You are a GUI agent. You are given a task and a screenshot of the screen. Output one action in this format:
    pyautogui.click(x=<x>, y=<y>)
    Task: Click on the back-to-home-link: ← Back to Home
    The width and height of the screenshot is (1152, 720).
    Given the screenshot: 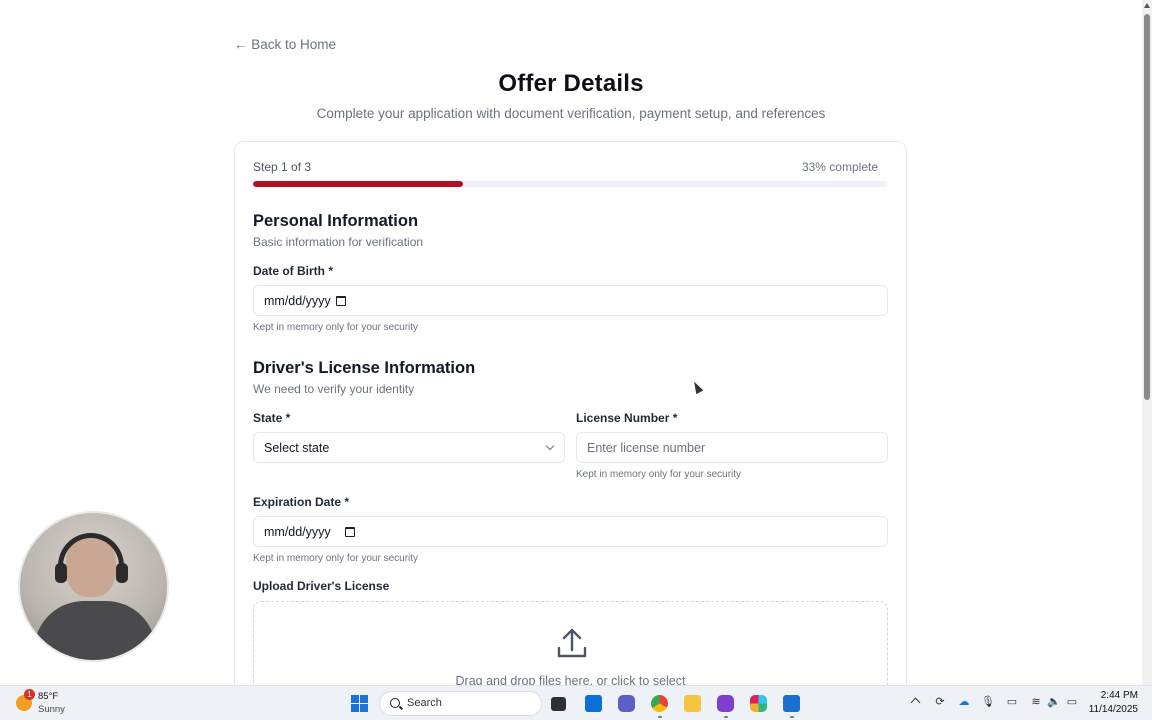 What is the action you would take?
    pyautogui.click(x=285, y=44)
    